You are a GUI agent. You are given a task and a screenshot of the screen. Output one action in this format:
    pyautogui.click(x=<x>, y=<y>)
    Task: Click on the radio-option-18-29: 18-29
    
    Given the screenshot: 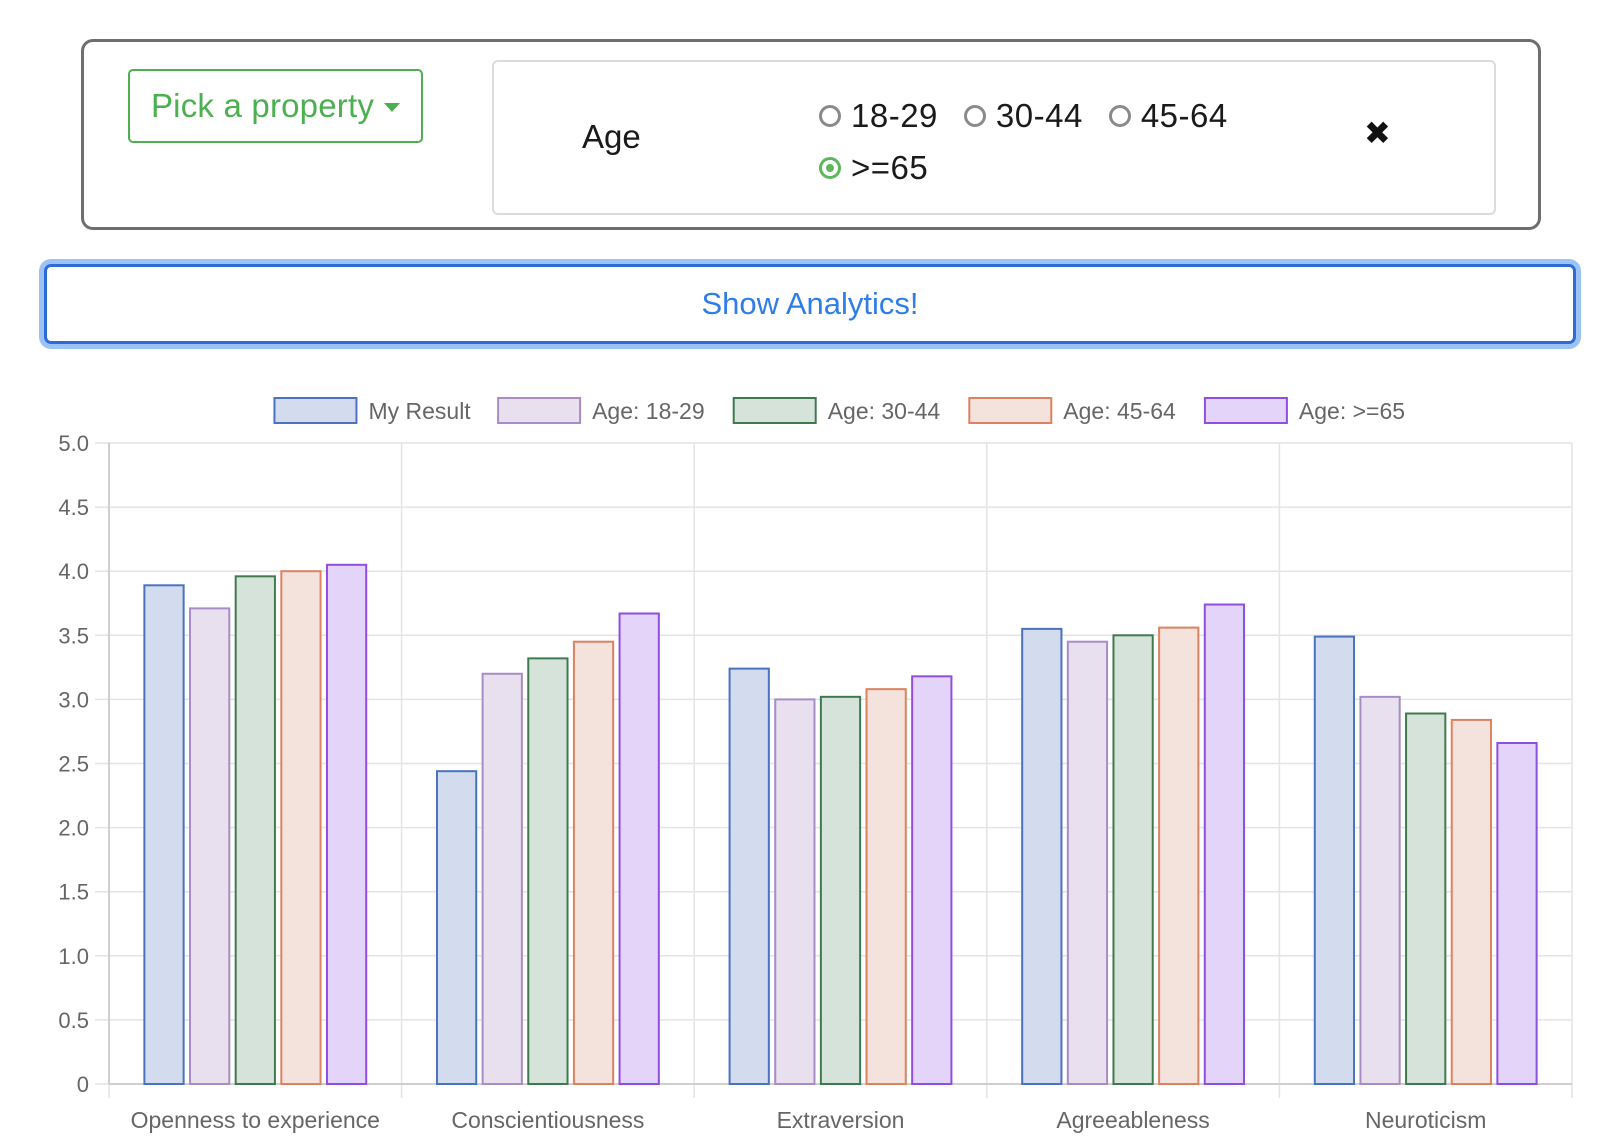 What is the action you would take?
    pyautogui.click(x=878, y=116)
    